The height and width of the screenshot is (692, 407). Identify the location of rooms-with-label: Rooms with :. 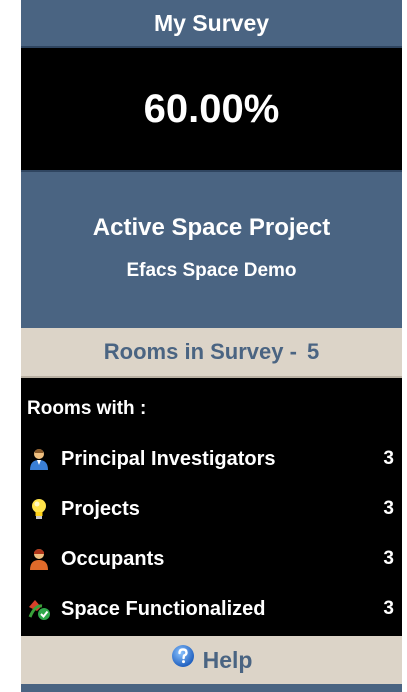
(87, 408).